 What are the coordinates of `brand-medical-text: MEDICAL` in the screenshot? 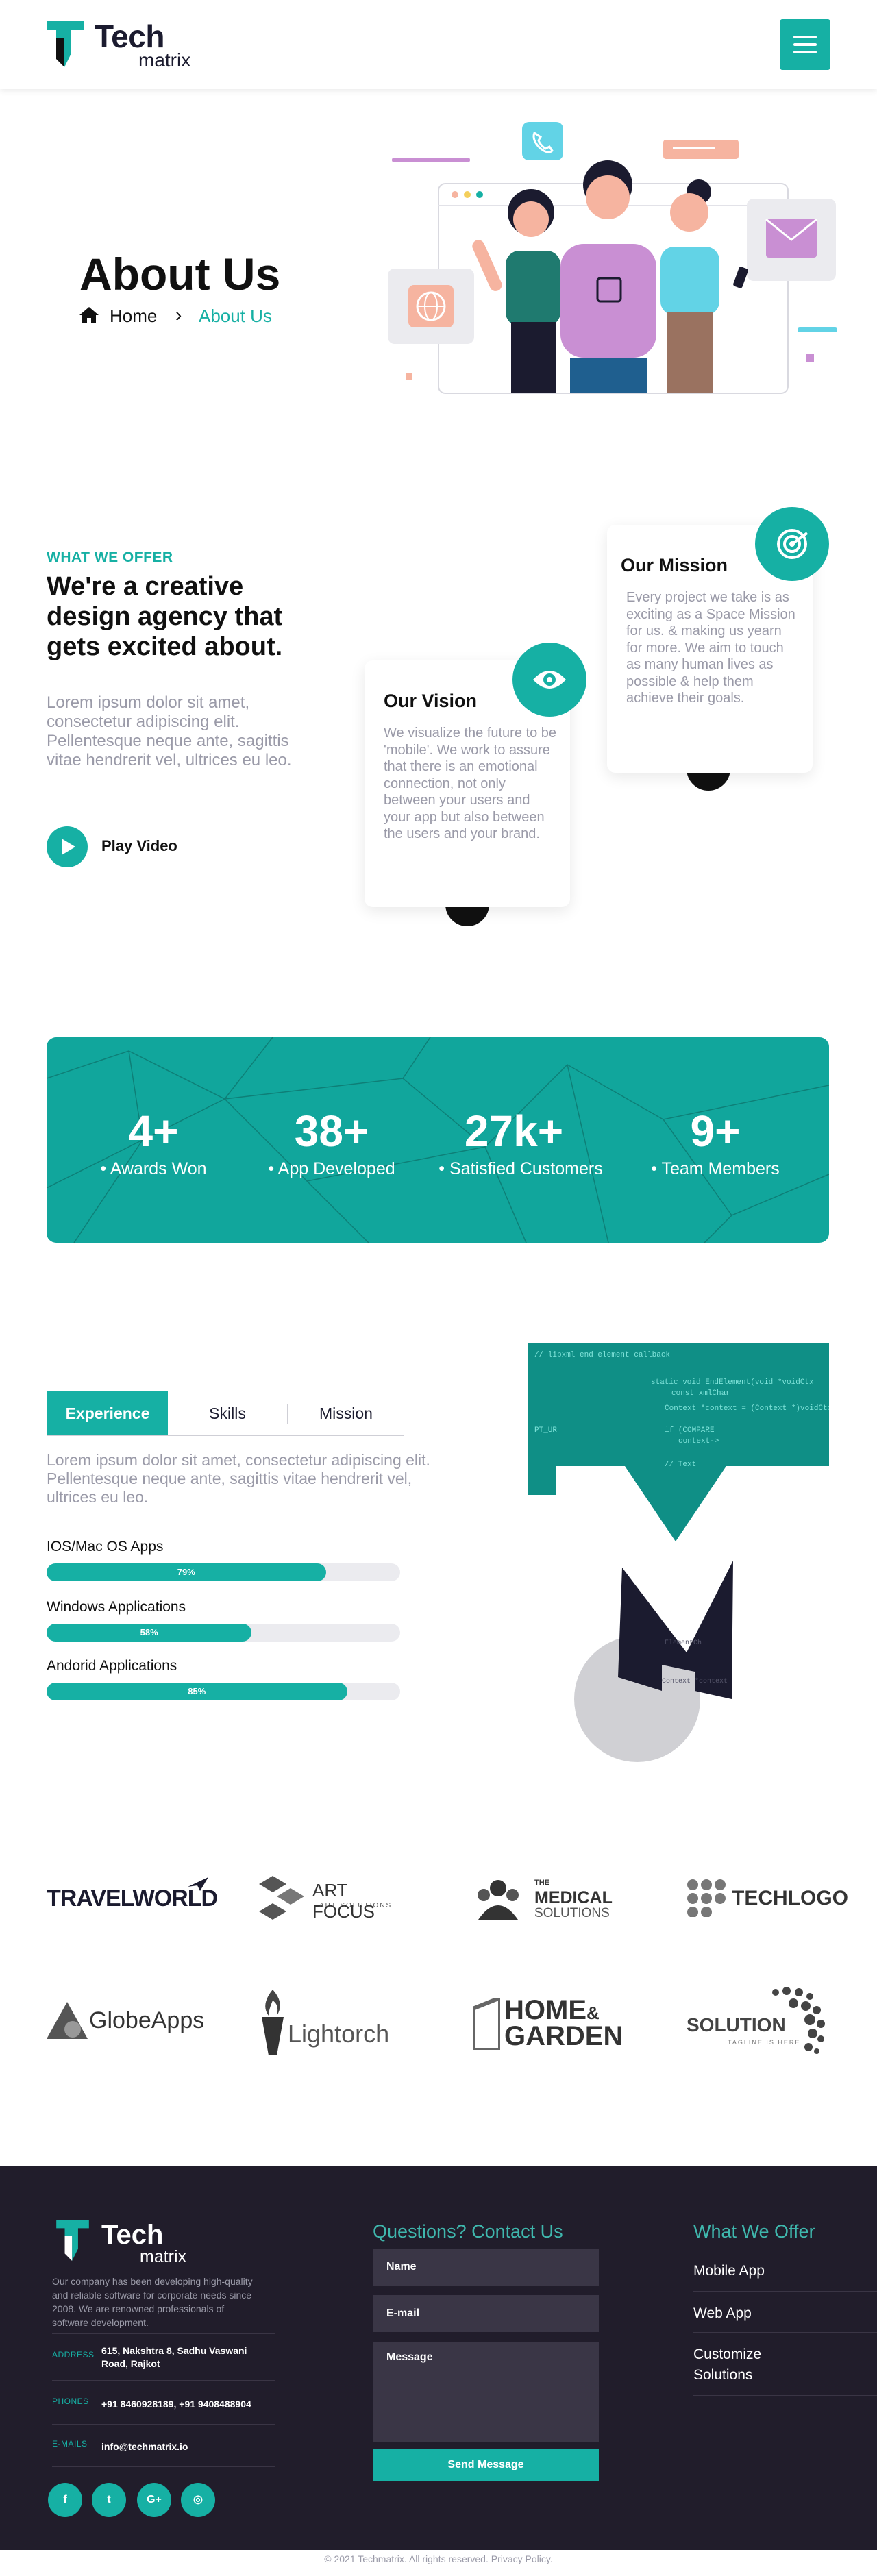 It's located at (574, 1897).